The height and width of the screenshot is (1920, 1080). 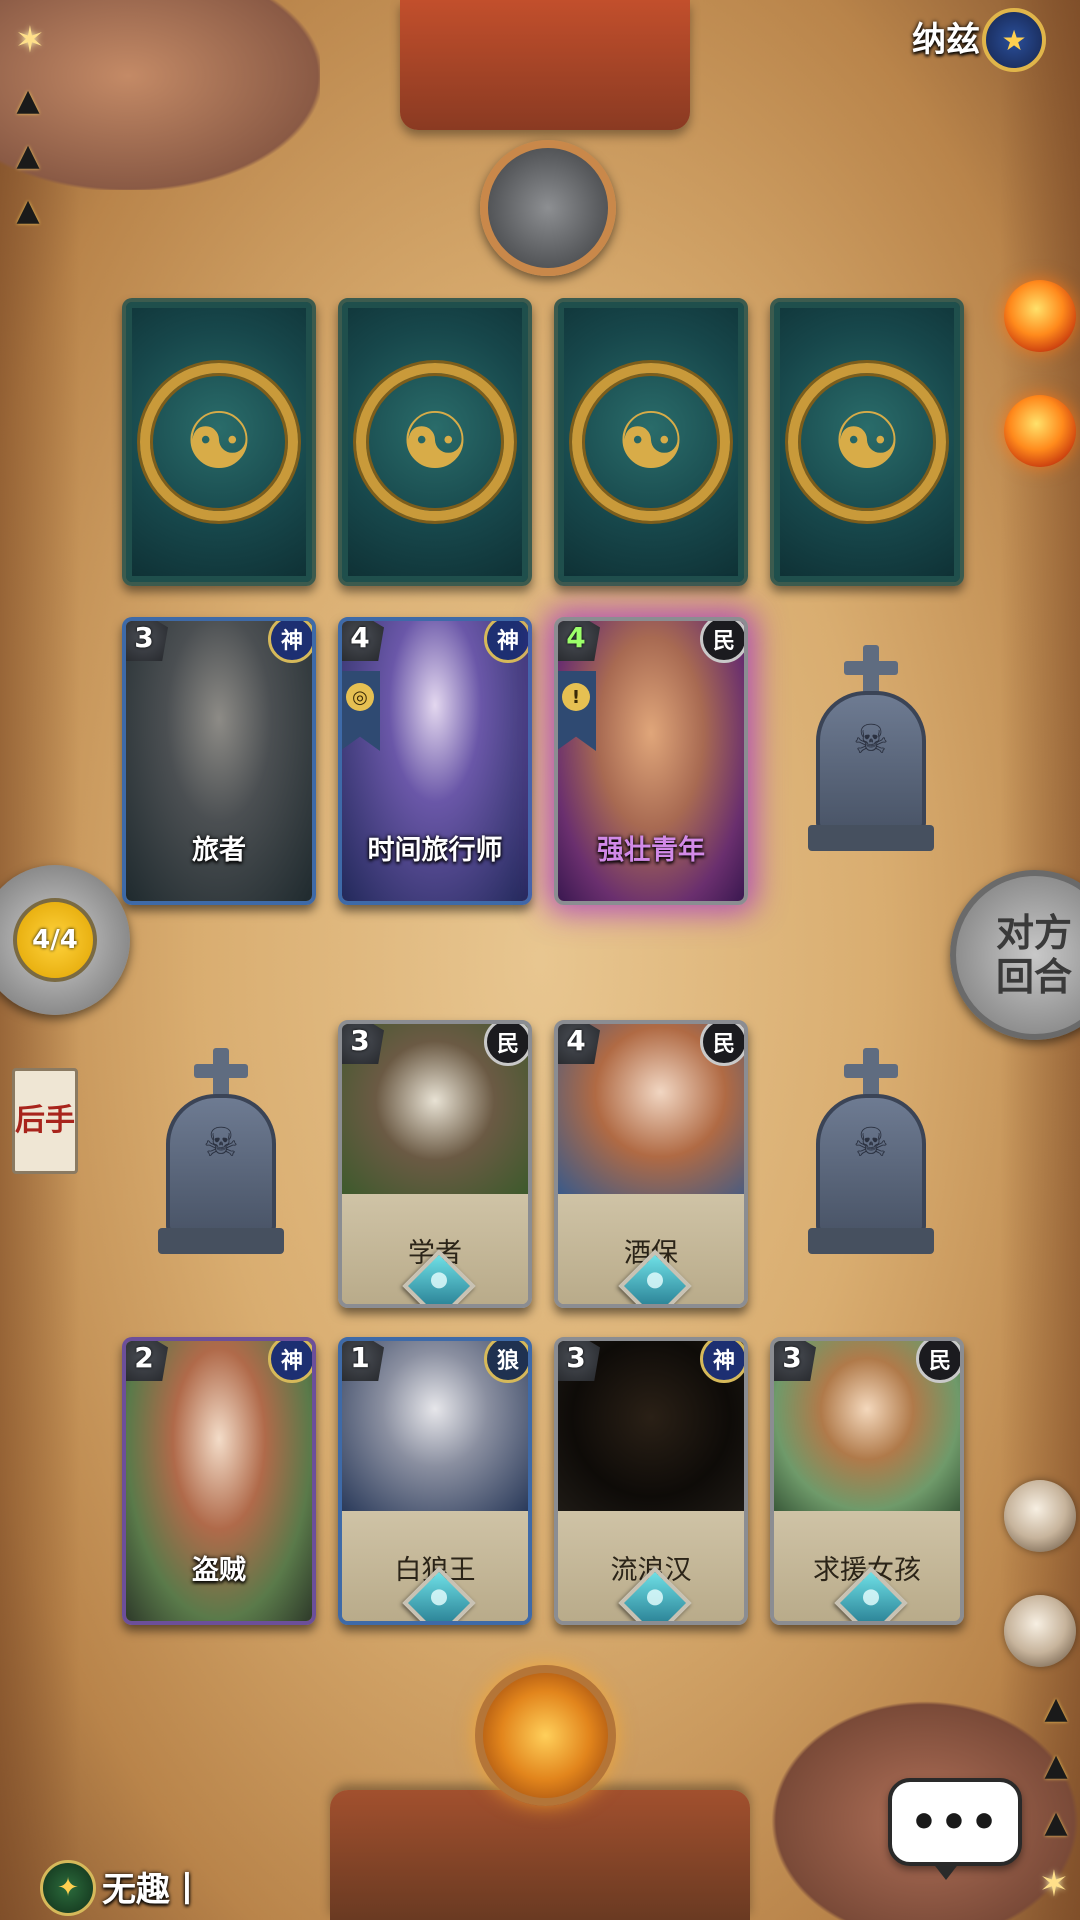 What do you see at coordinates (360, 697) in the screenshot?
I see `target-icon: ◎` at bounding box center [360, 697].